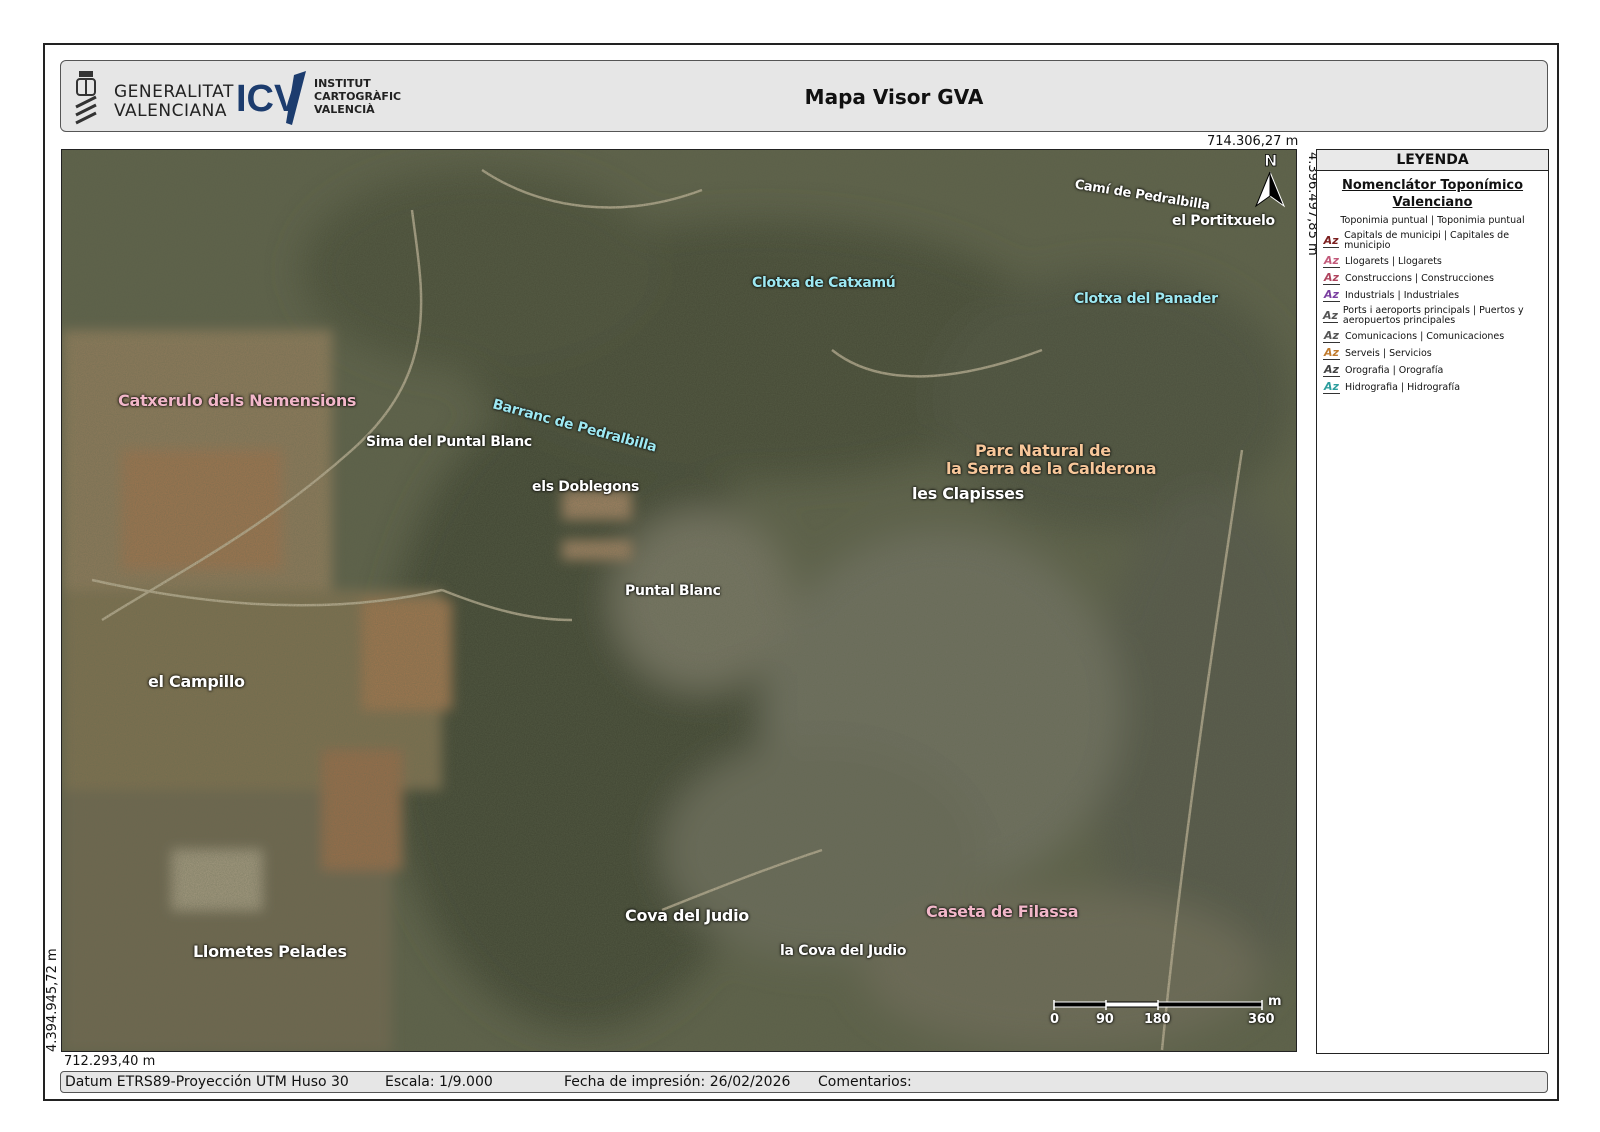  What do you see at coordinates (677, 1082) in the screenshot?
I see `footer-fecha: Fecha de impresión: 26/02/2026` at bounding box center [677, 1082].